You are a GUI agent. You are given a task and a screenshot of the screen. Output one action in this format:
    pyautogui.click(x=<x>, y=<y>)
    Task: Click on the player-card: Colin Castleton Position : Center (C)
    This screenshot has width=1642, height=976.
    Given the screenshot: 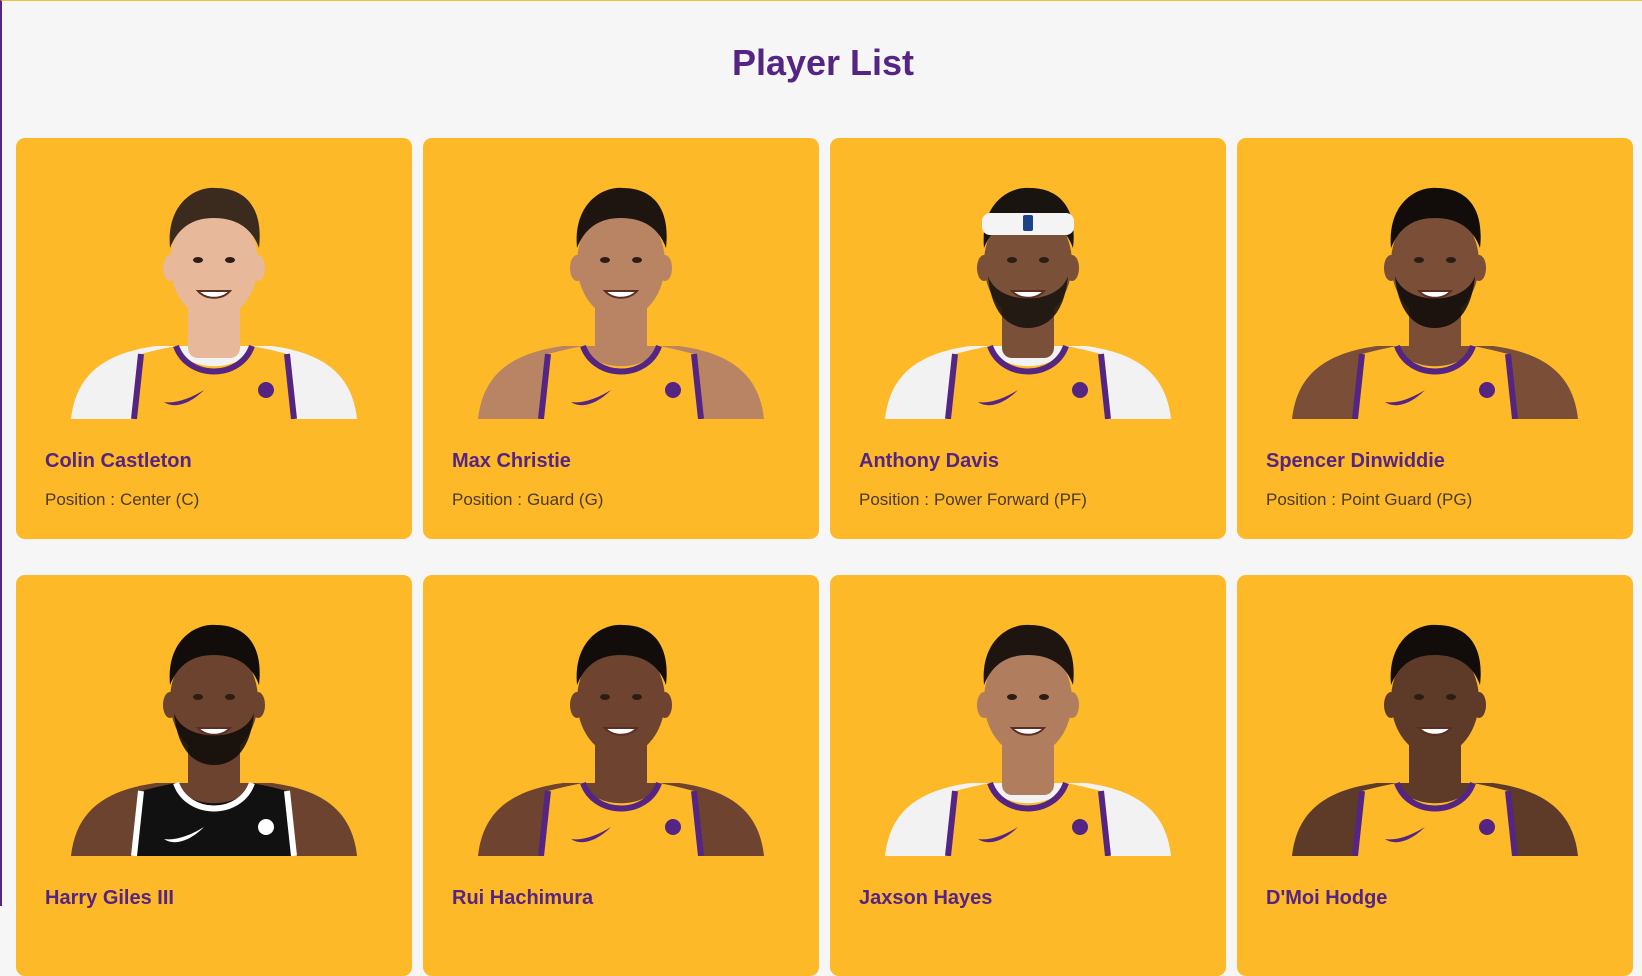 What is the action you would take?
    pyautogui.click(x=214, y=338)
    